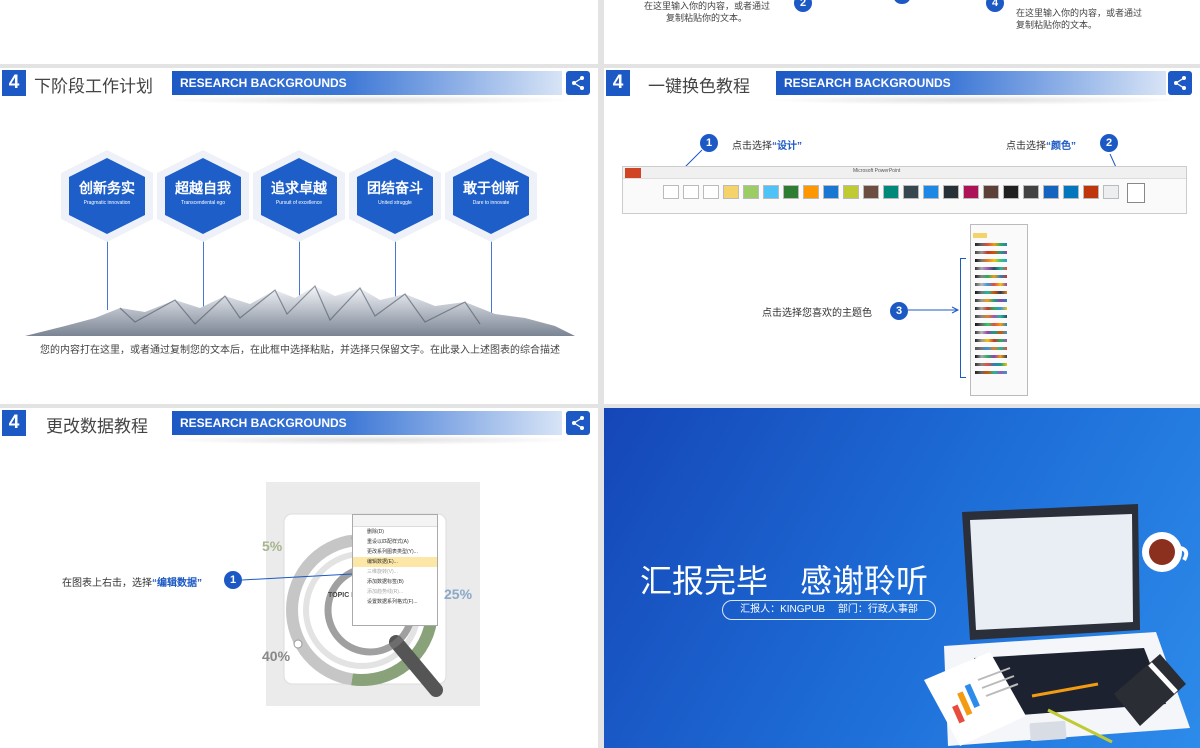 Image resolution: width=1200 pixels, height=748 pixels. I want to click on slide-top-left: 在这里输入你的内容，或者通过 复制粘贴你的文本。, so click(299, 32).